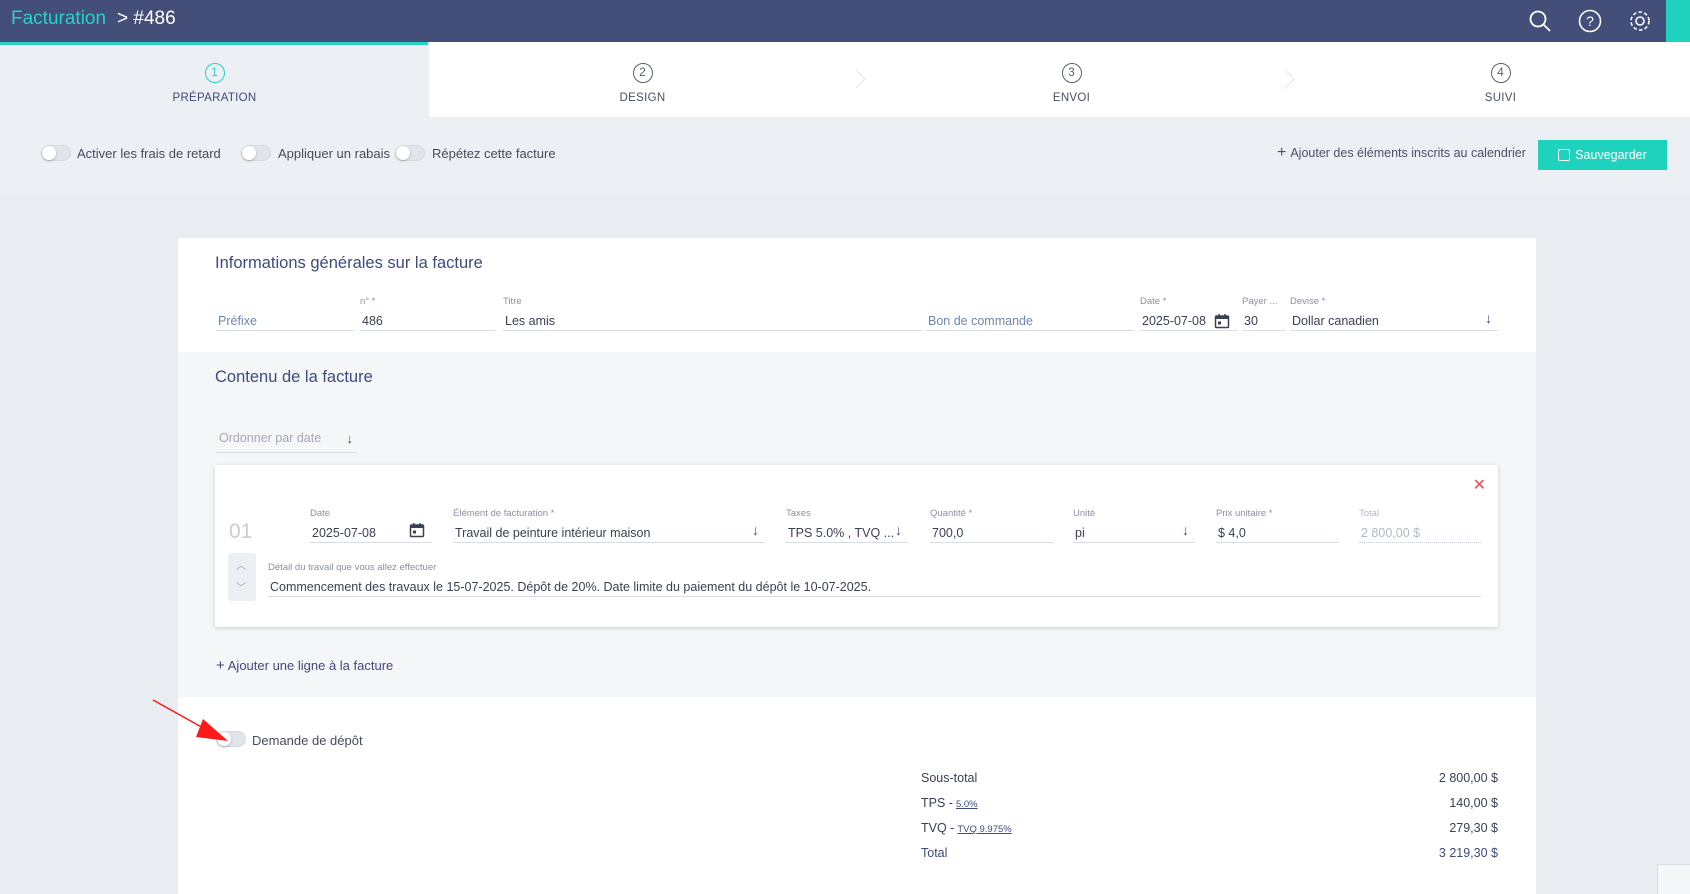  Describe the element at coordinates (1640, 21) in the screenshot. I see `gear-icon` at that location.